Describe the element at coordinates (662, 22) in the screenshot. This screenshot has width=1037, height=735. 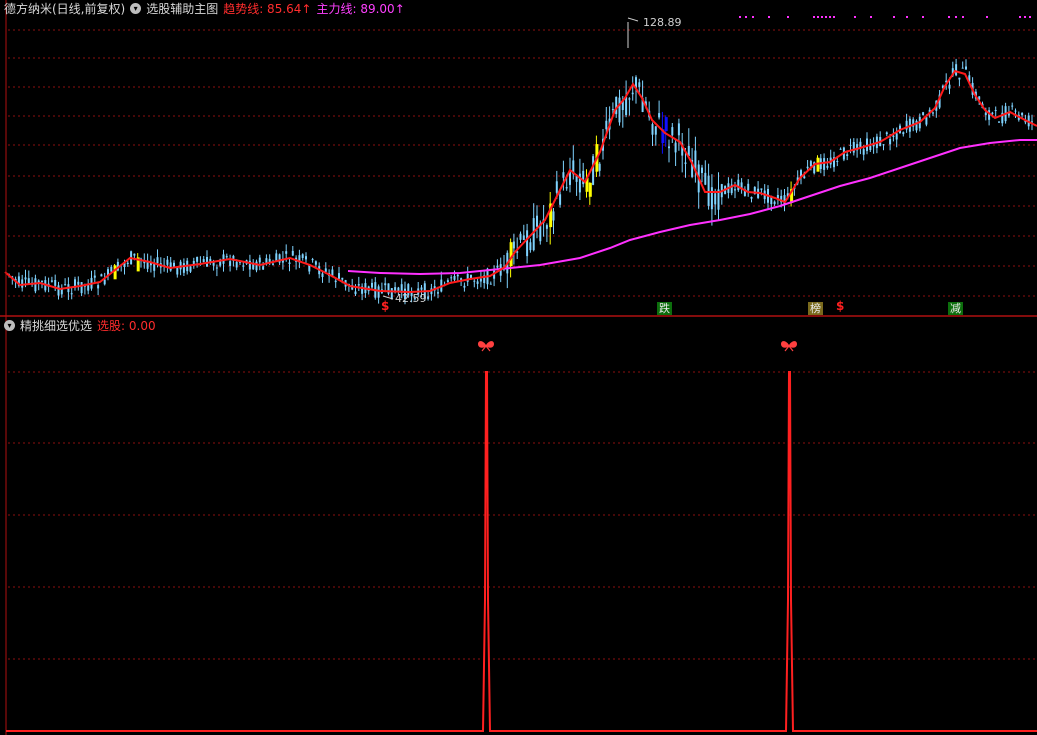
I see `high-price-label: 128.89` at that location.